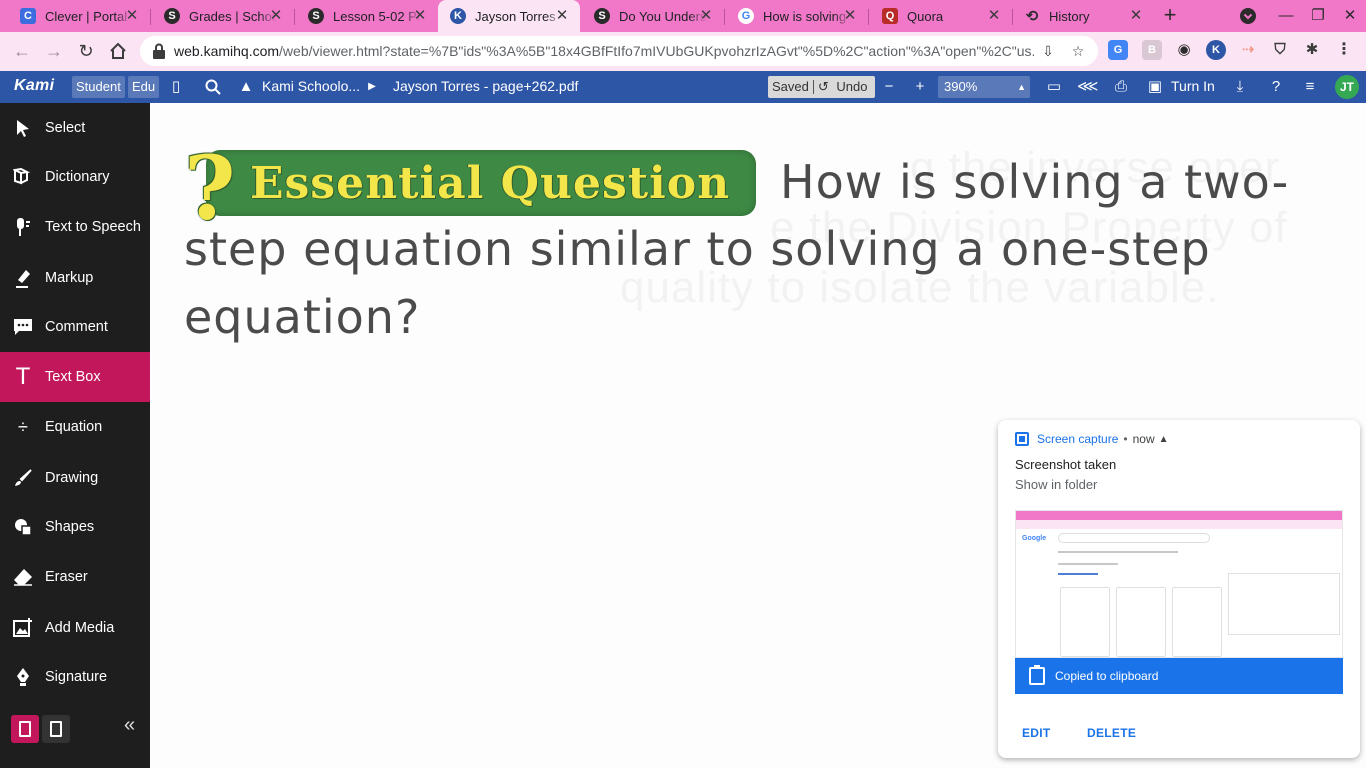 Image resolution: width=1366 pixels, height=768 pixels. I want to click on clever-icon: C, so click(28, 16).